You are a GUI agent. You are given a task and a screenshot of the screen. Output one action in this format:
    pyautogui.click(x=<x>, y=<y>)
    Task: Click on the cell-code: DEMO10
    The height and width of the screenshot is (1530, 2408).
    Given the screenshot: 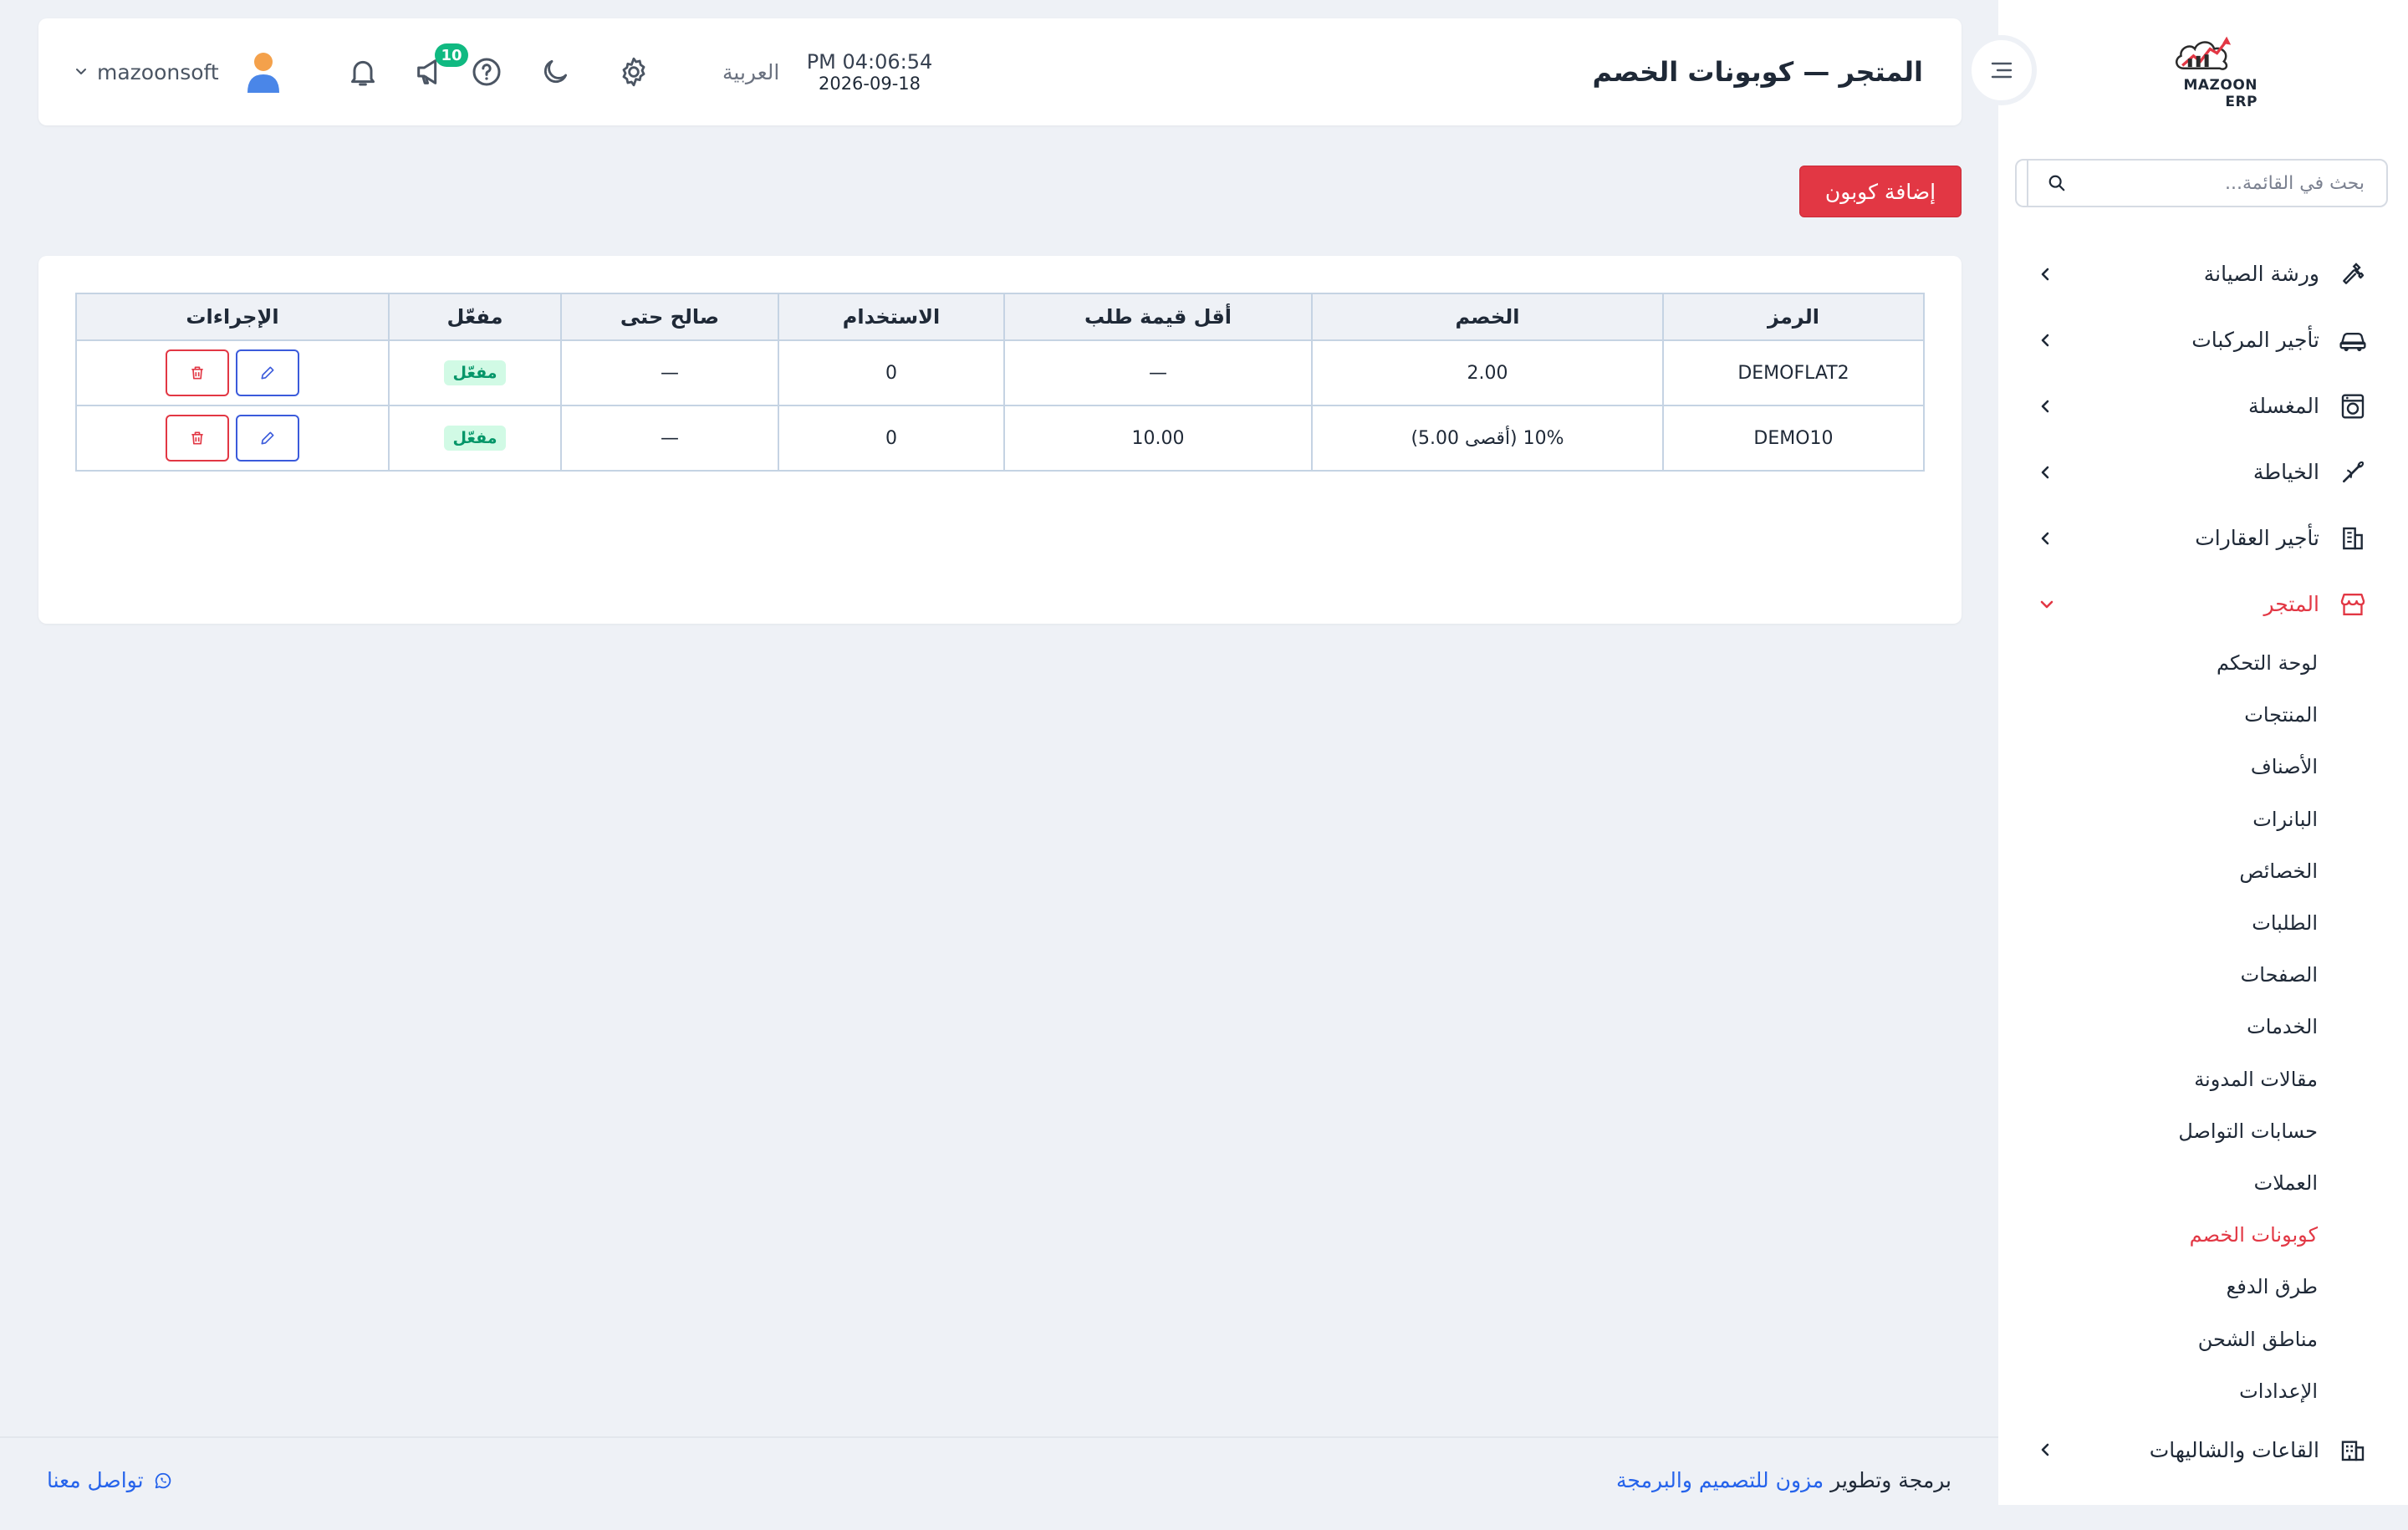 What is the action you would take?
    pyautogui.click(x=1794, y=439)
    